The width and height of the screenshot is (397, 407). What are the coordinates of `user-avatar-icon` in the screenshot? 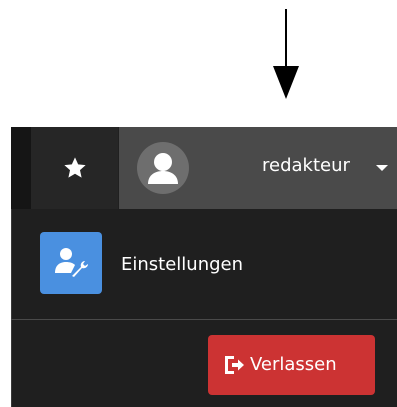 It's located at (163, 168).